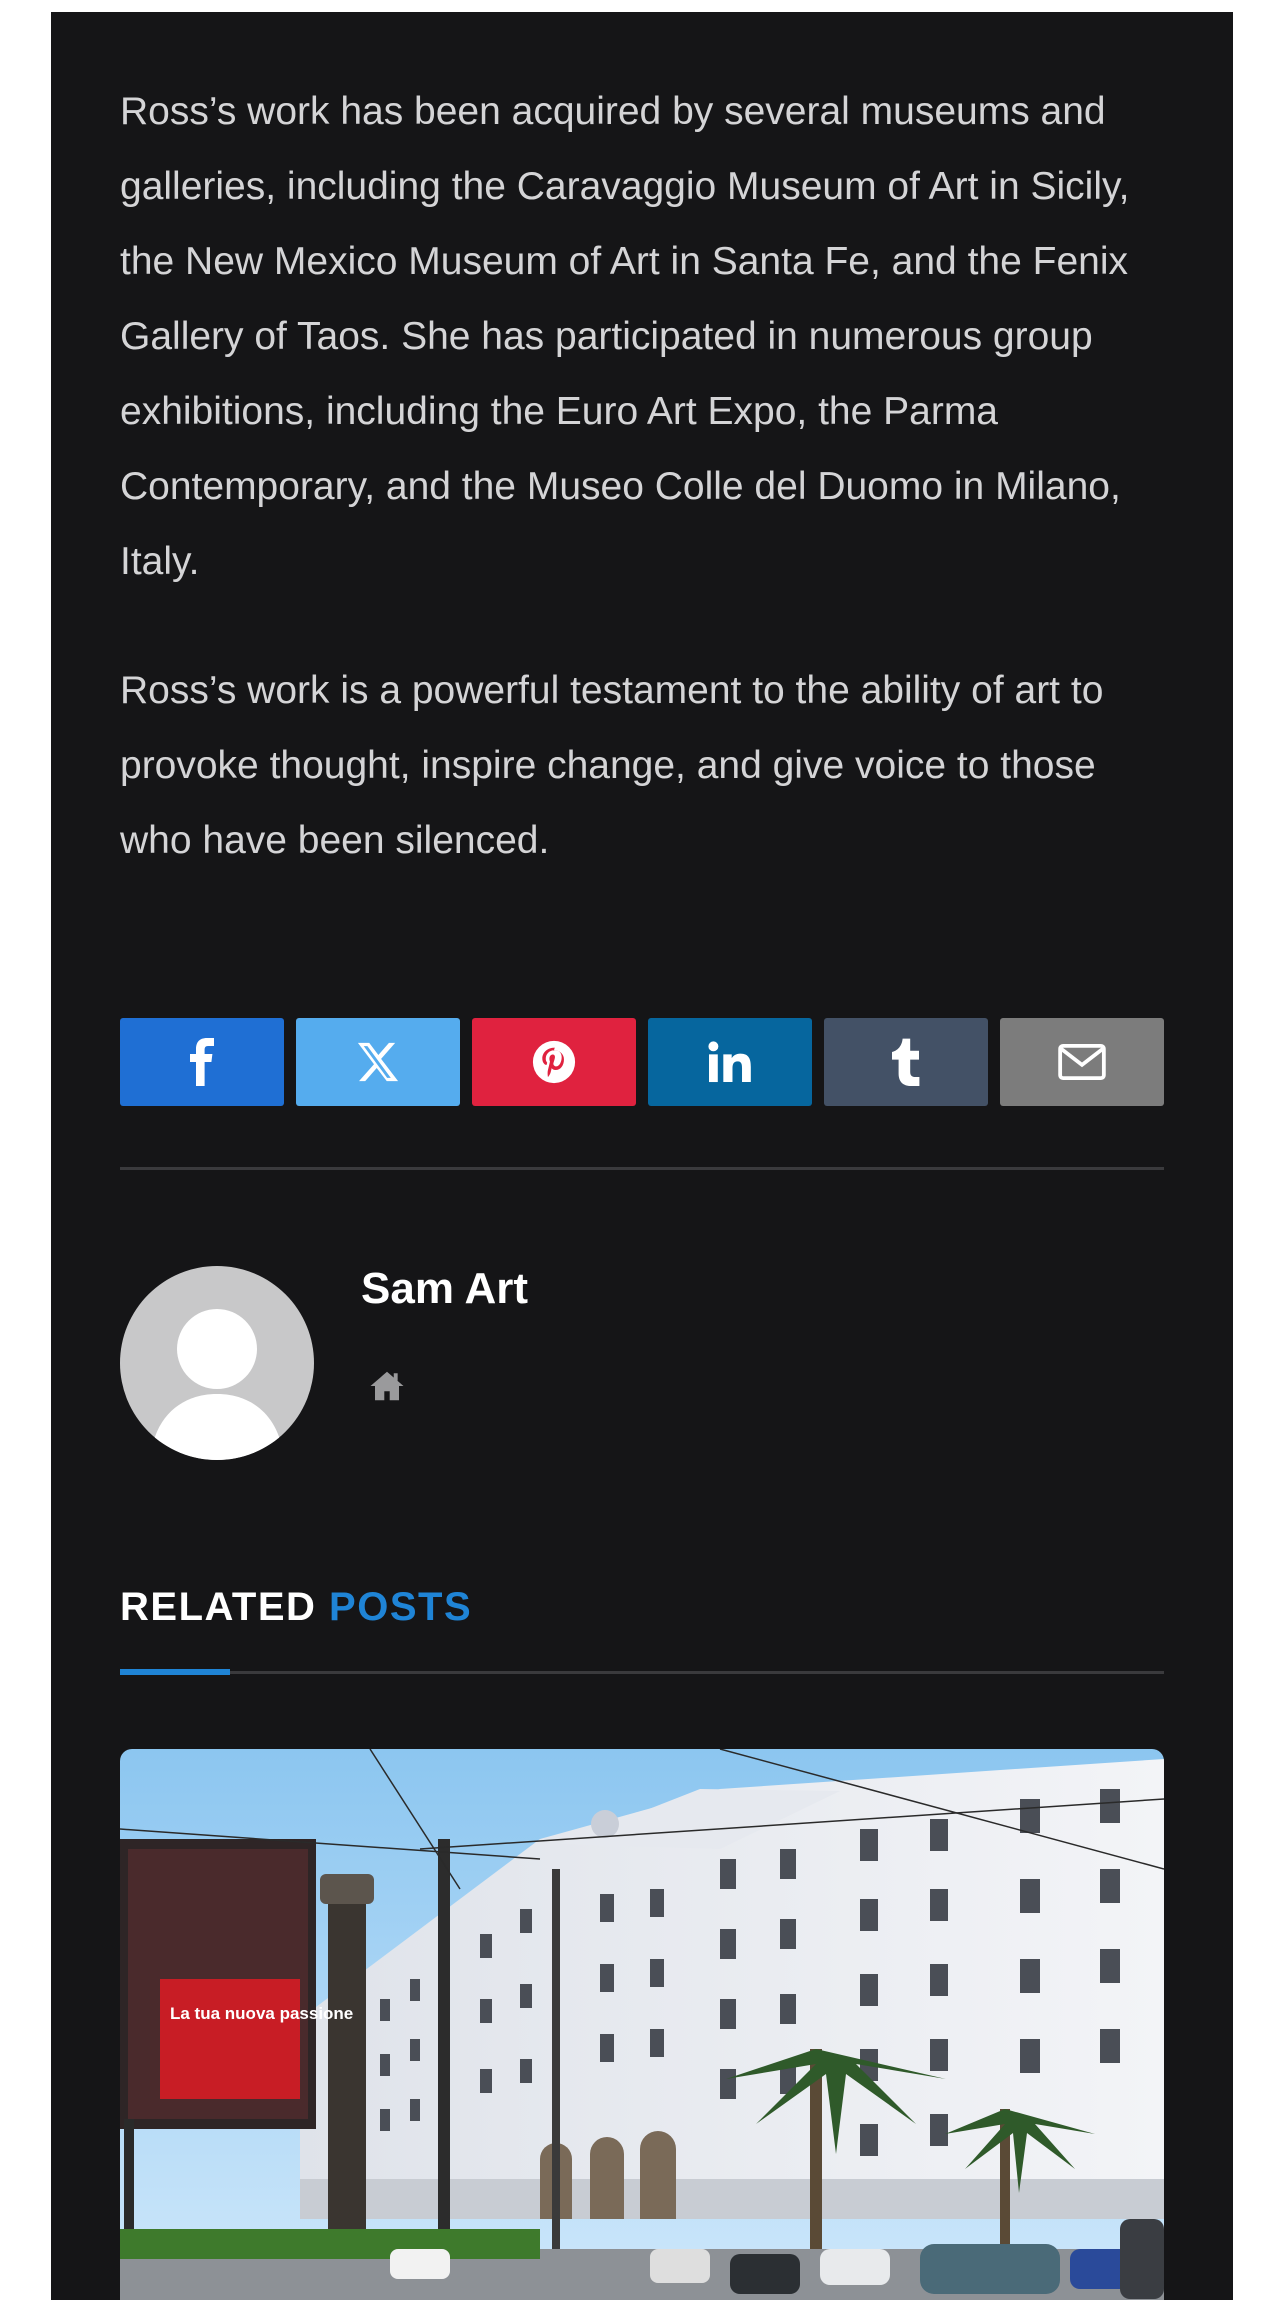 The image size is (1284, 2300). I want to click on email-icon, so click(1082, 1062).